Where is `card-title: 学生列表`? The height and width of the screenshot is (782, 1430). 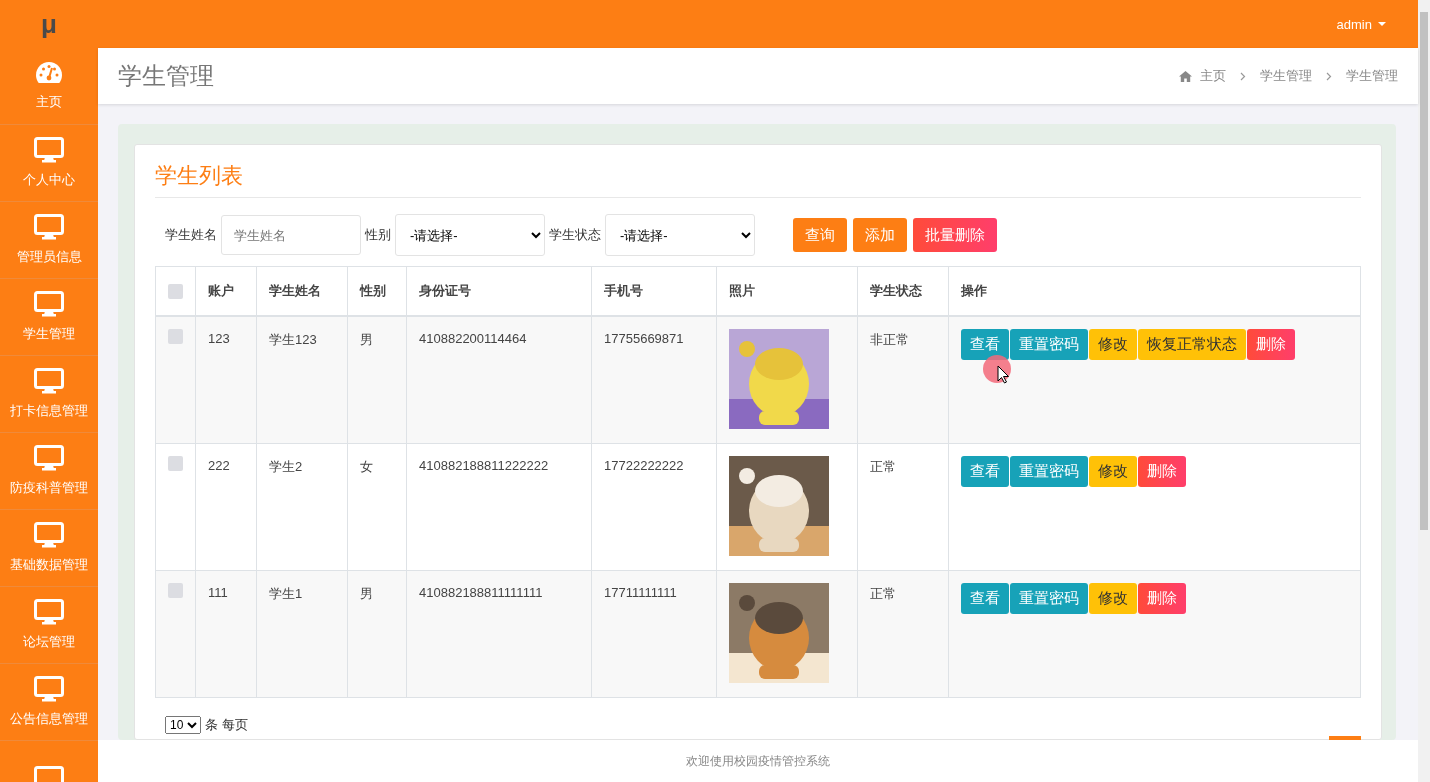
card-title: 学生列表 is located at coordinates (758, 179).